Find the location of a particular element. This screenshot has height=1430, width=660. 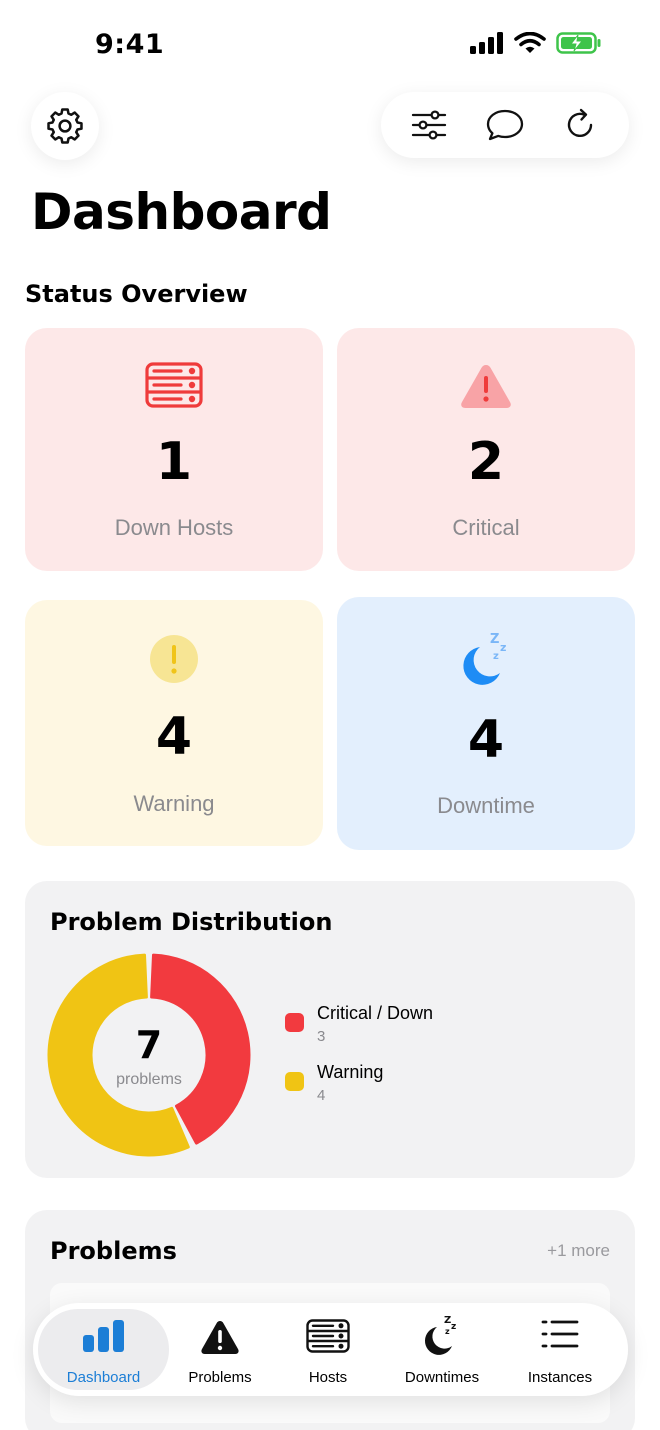

status-overview-title: Status Overview is located at coordinates (136, 294).